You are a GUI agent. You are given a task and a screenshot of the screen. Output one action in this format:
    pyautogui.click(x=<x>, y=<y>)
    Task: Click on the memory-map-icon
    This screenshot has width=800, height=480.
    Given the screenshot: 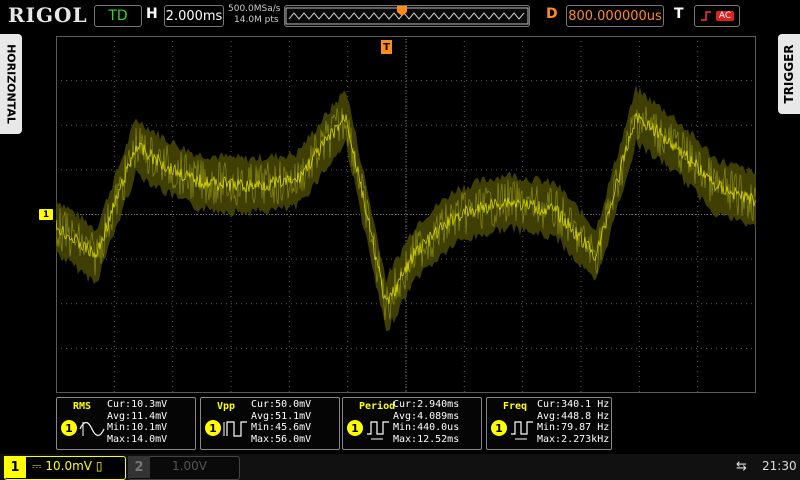 What is the action you would take?
    pyautogui.click(x=407, y=15)
    